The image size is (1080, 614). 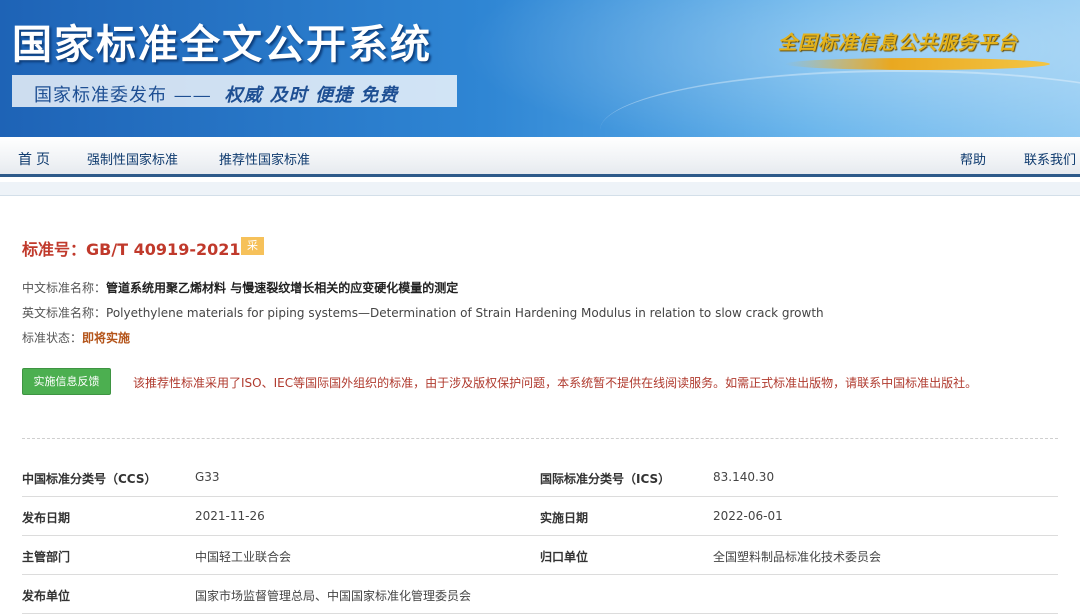 What do you see at coordinates (1050, 158) in the screenshot?
I see `nav-contact-us: 联系我们` at bounding box center [1050, 158].